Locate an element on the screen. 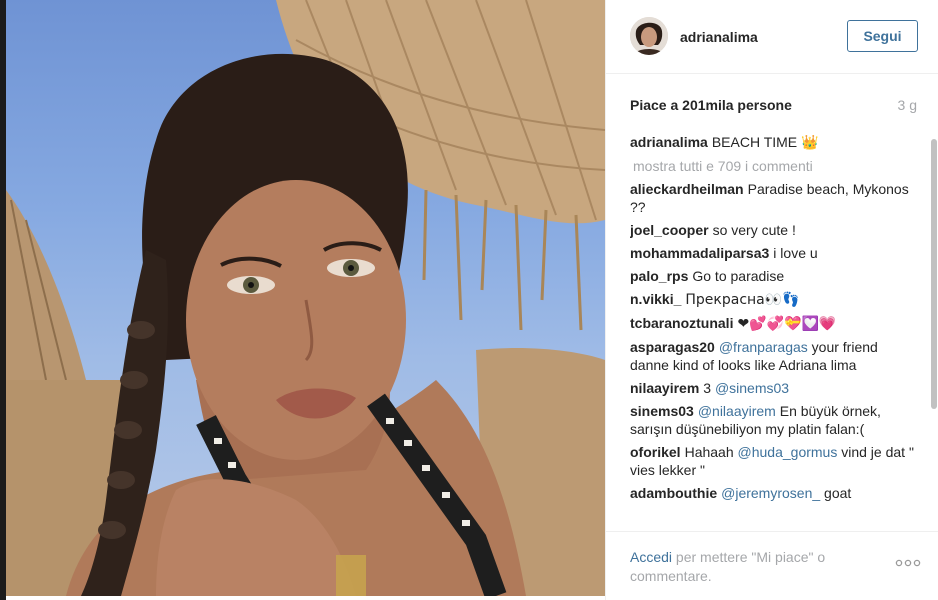  list-item: tcbaranoztunali ❤💕💞💝💟💗 is located at coordinates (775, 323).